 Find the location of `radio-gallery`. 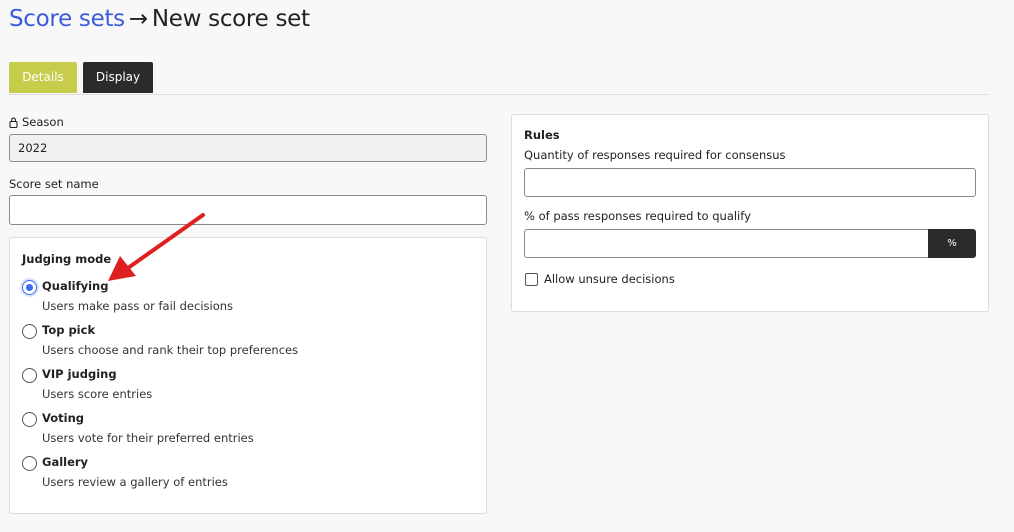

radio-gallery is located at coordinates (29, 463).